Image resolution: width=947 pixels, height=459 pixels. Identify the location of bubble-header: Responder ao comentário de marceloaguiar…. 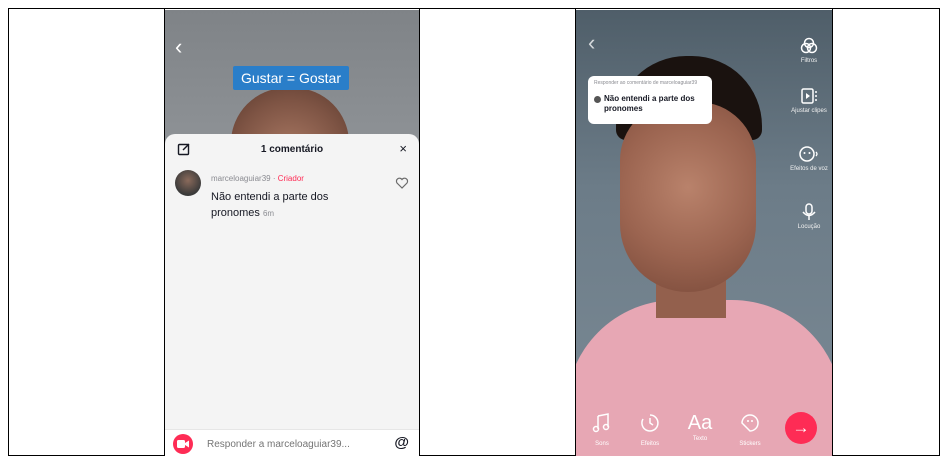
(646, 83).